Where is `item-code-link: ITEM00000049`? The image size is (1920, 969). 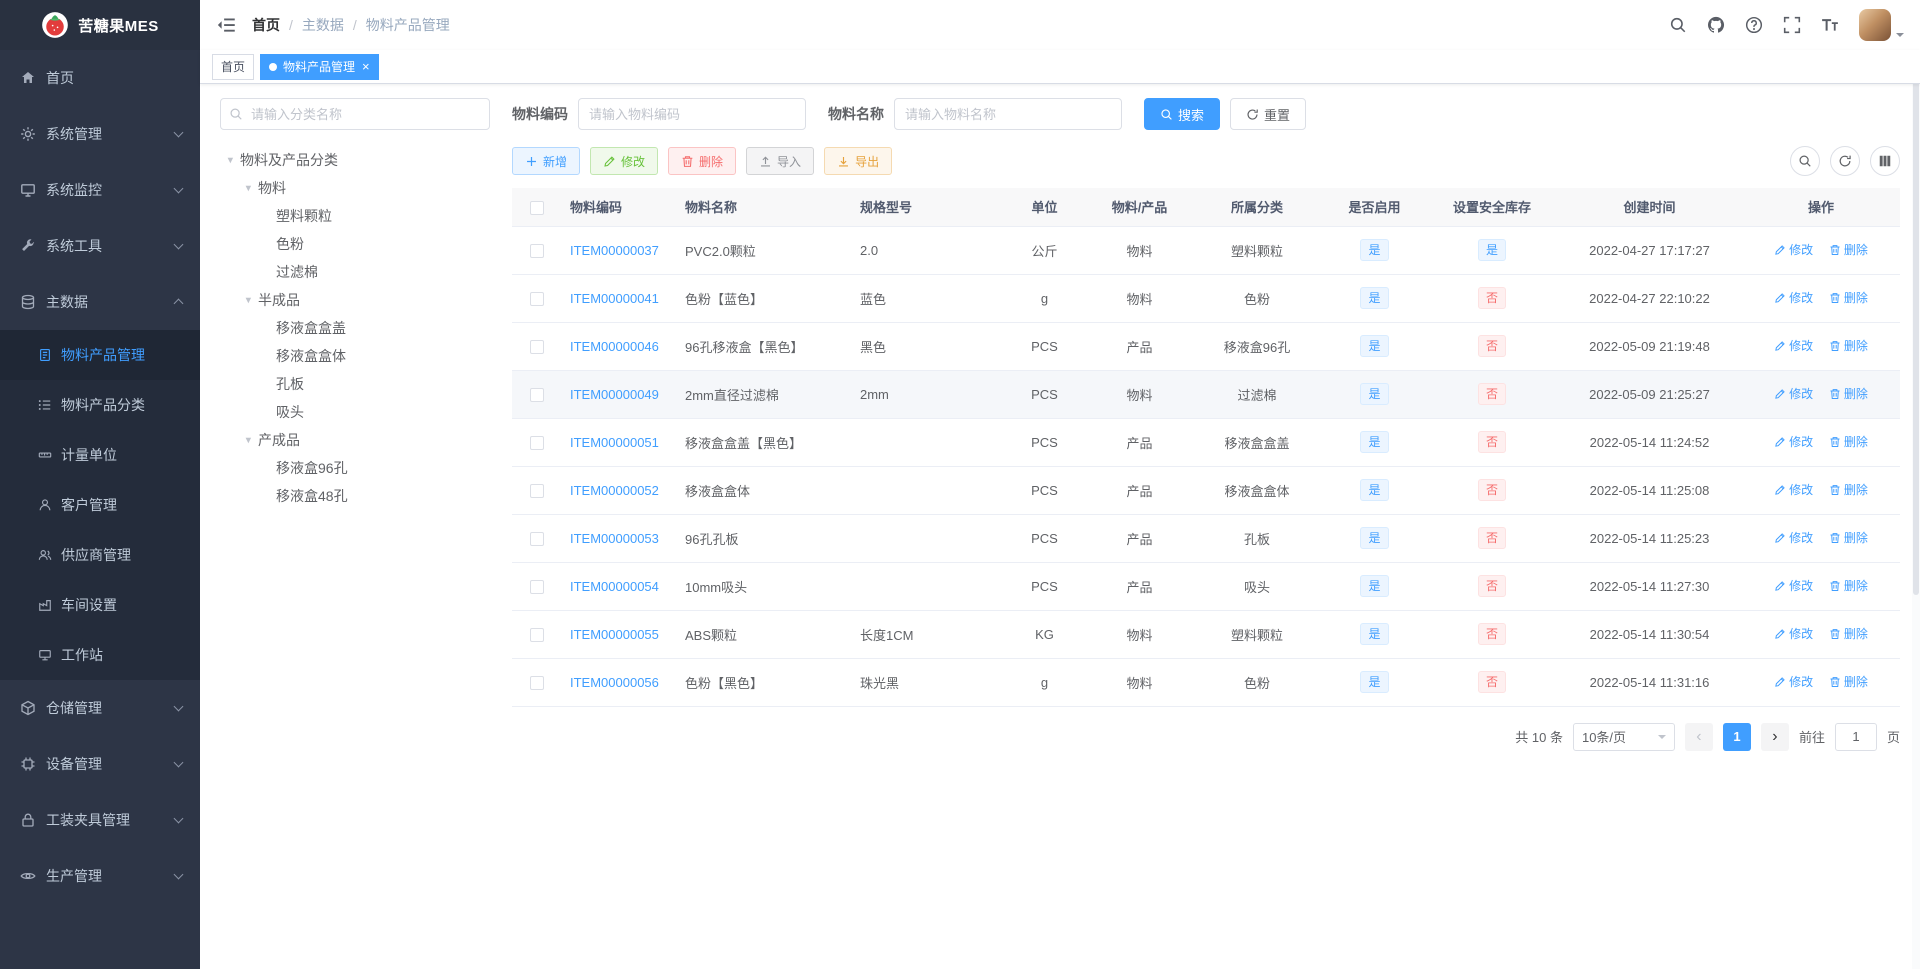 item-code-link: ITEM00000049 is located at coordinates (614, 394).